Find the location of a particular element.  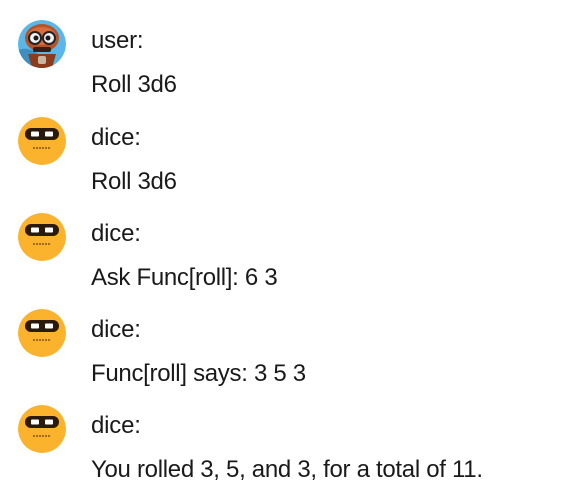

message-sender: user: is located at coordinates (117, 40).